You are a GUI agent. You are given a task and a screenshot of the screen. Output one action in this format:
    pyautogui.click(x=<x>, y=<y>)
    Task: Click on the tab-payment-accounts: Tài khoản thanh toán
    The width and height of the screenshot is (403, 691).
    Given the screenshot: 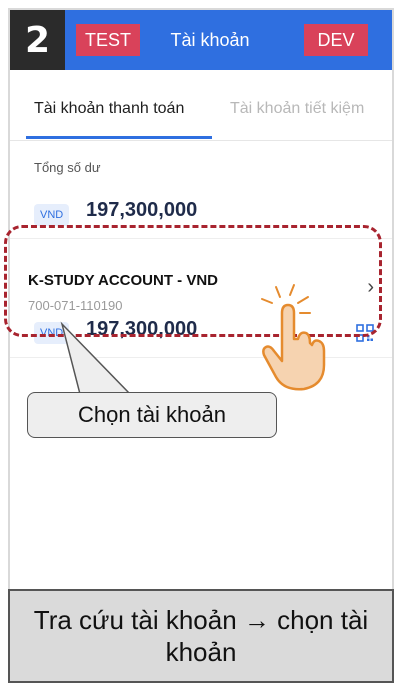 What is the action you would take?
    pyautogui.click(x=109, y=109)
    